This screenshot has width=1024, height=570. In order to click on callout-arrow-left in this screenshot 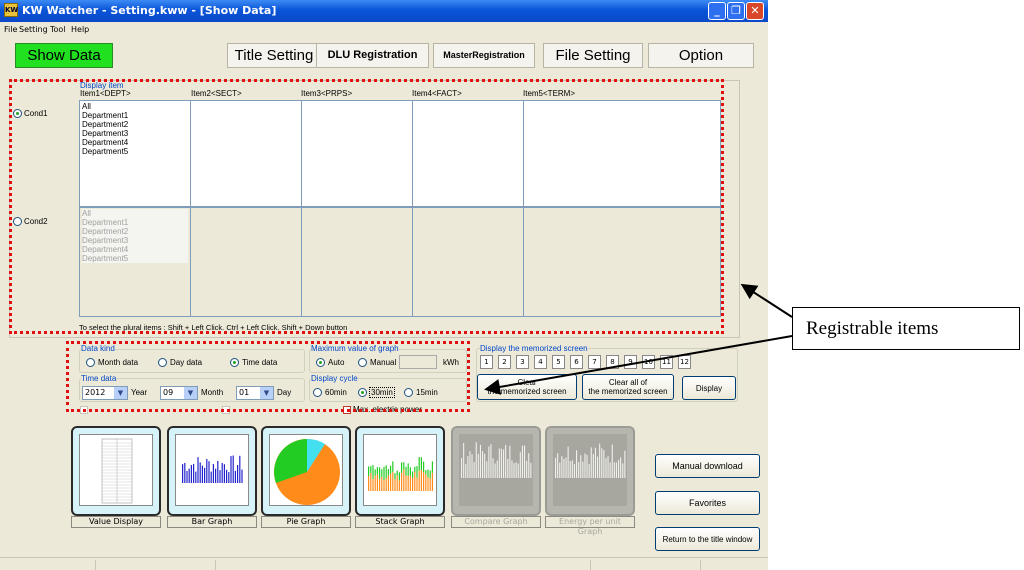, I will do `click(638, 365)`.